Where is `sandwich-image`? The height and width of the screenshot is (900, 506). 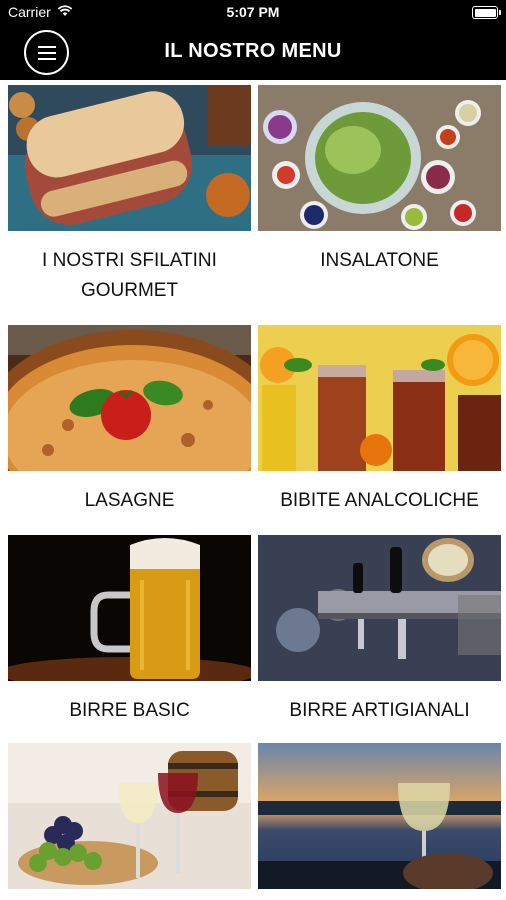
sandwich-image is located at coordinates (129, 158).